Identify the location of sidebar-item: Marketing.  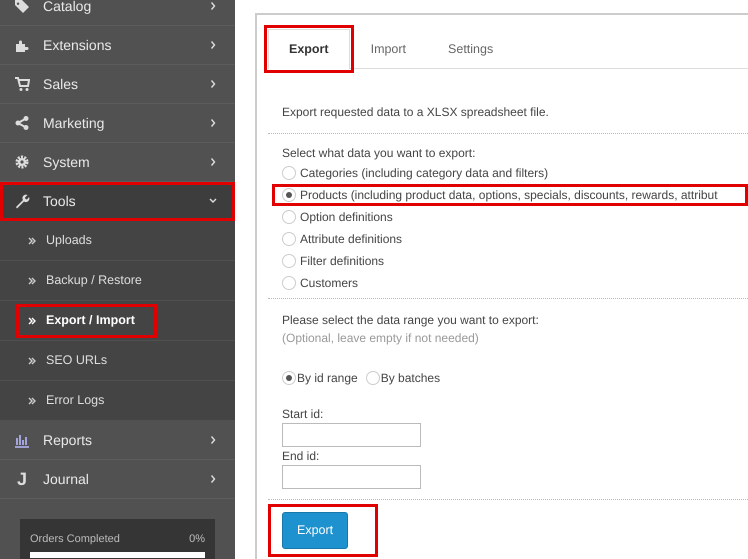
(117, 123).